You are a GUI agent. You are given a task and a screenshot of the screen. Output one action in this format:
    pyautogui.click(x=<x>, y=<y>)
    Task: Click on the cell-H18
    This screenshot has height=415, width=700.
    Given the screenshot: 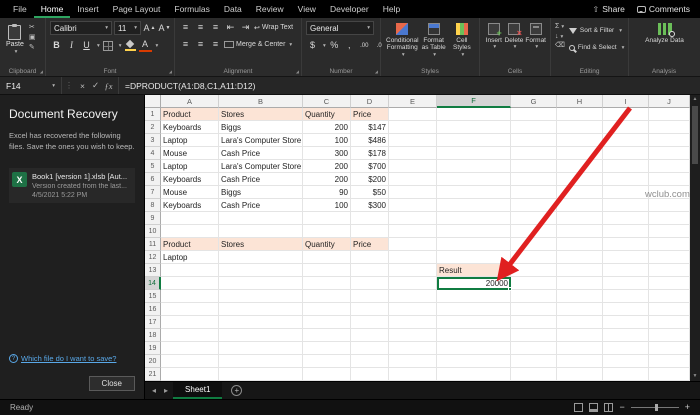 What is the action you would take?
    pyautogui.click(x=580, y=335)
    